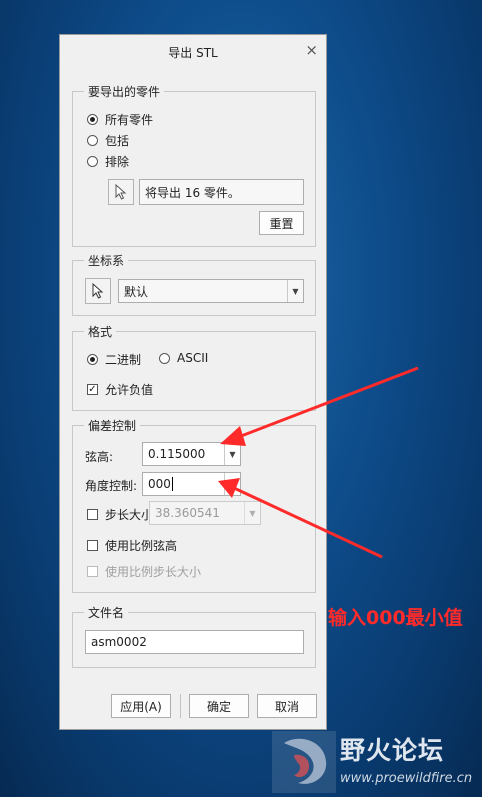 The image size is (482, 797). I want to click on format-group: 格式 二进制 ASCII ✓ 允许负值, so click(194, 367).